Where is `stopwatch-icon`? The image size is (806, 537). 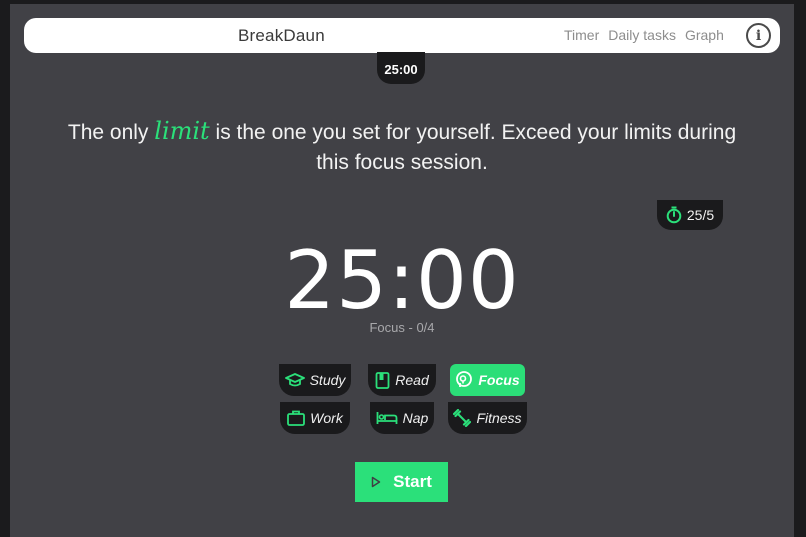 stopwatch-icon is located at coordinates (674, 215).